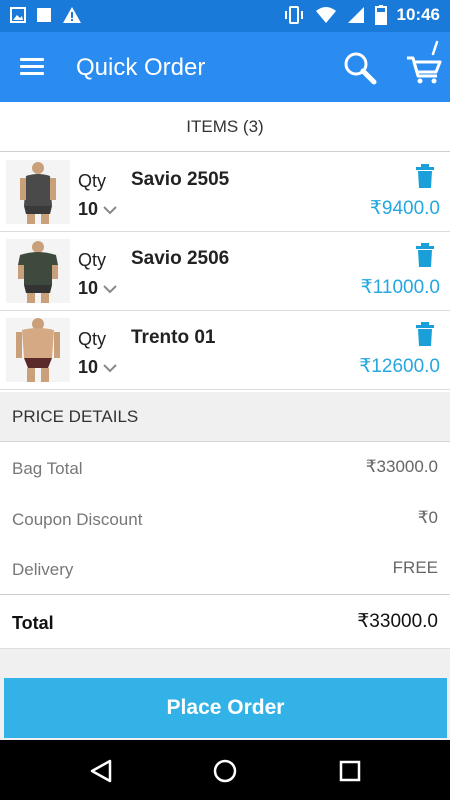 The width and height of the screenshot is (450, 800). Describe the element at coordinates (47, 468) in the screenshot. I see `price-row-label: Bag Total` at that location.